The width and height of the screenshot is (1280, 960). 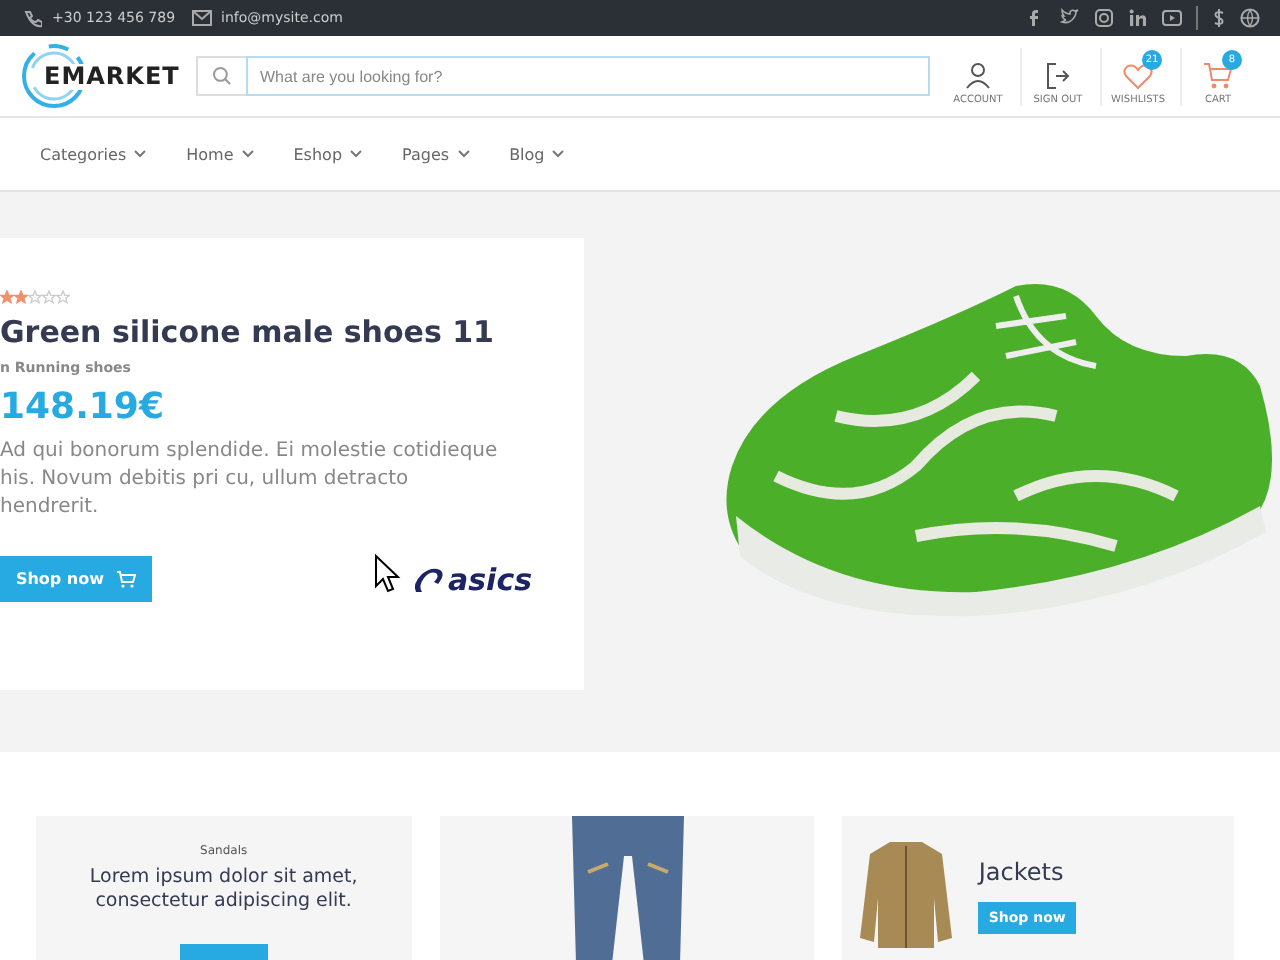 What do you see at coordinates (220, 154) in the screenshot?
I see `nav-menu-item: Home` at bounding box center [220, 154].